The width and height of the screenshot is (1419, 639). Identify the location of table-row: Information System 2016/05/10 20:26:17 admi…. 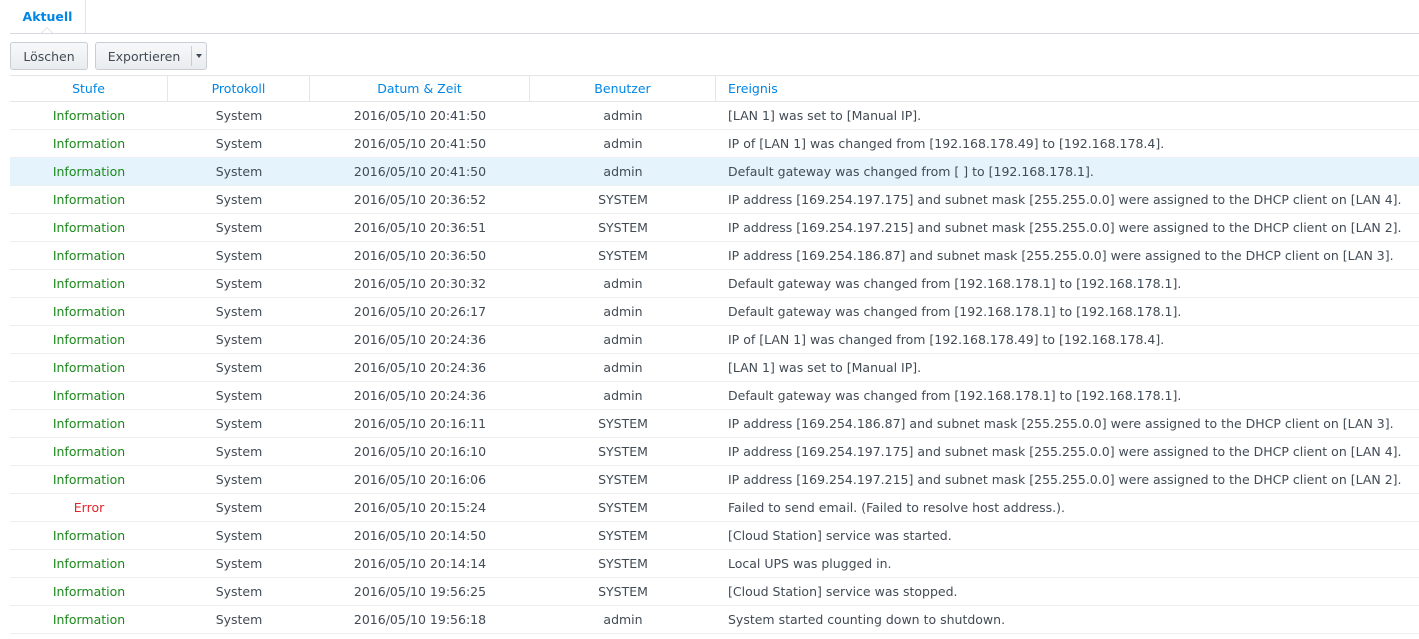
(714, 312).